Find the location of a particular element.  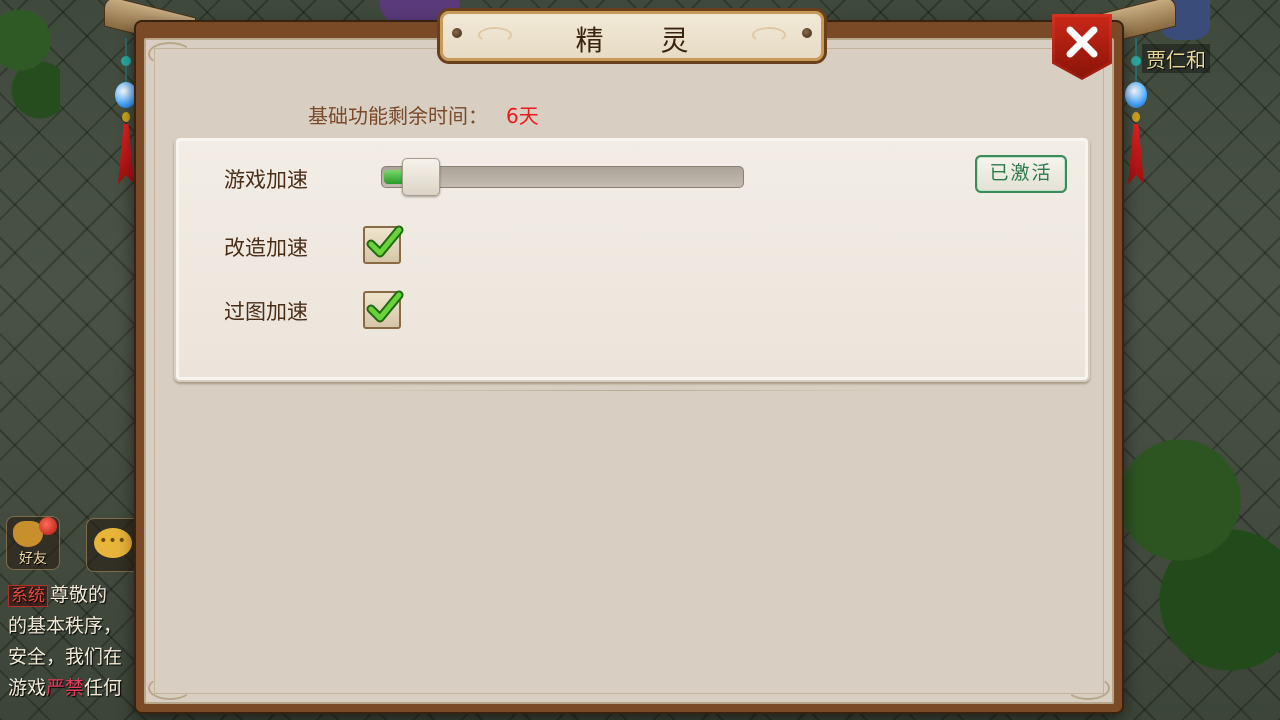

title-plaque: 精 灵 is located at coordinates (632, 36).